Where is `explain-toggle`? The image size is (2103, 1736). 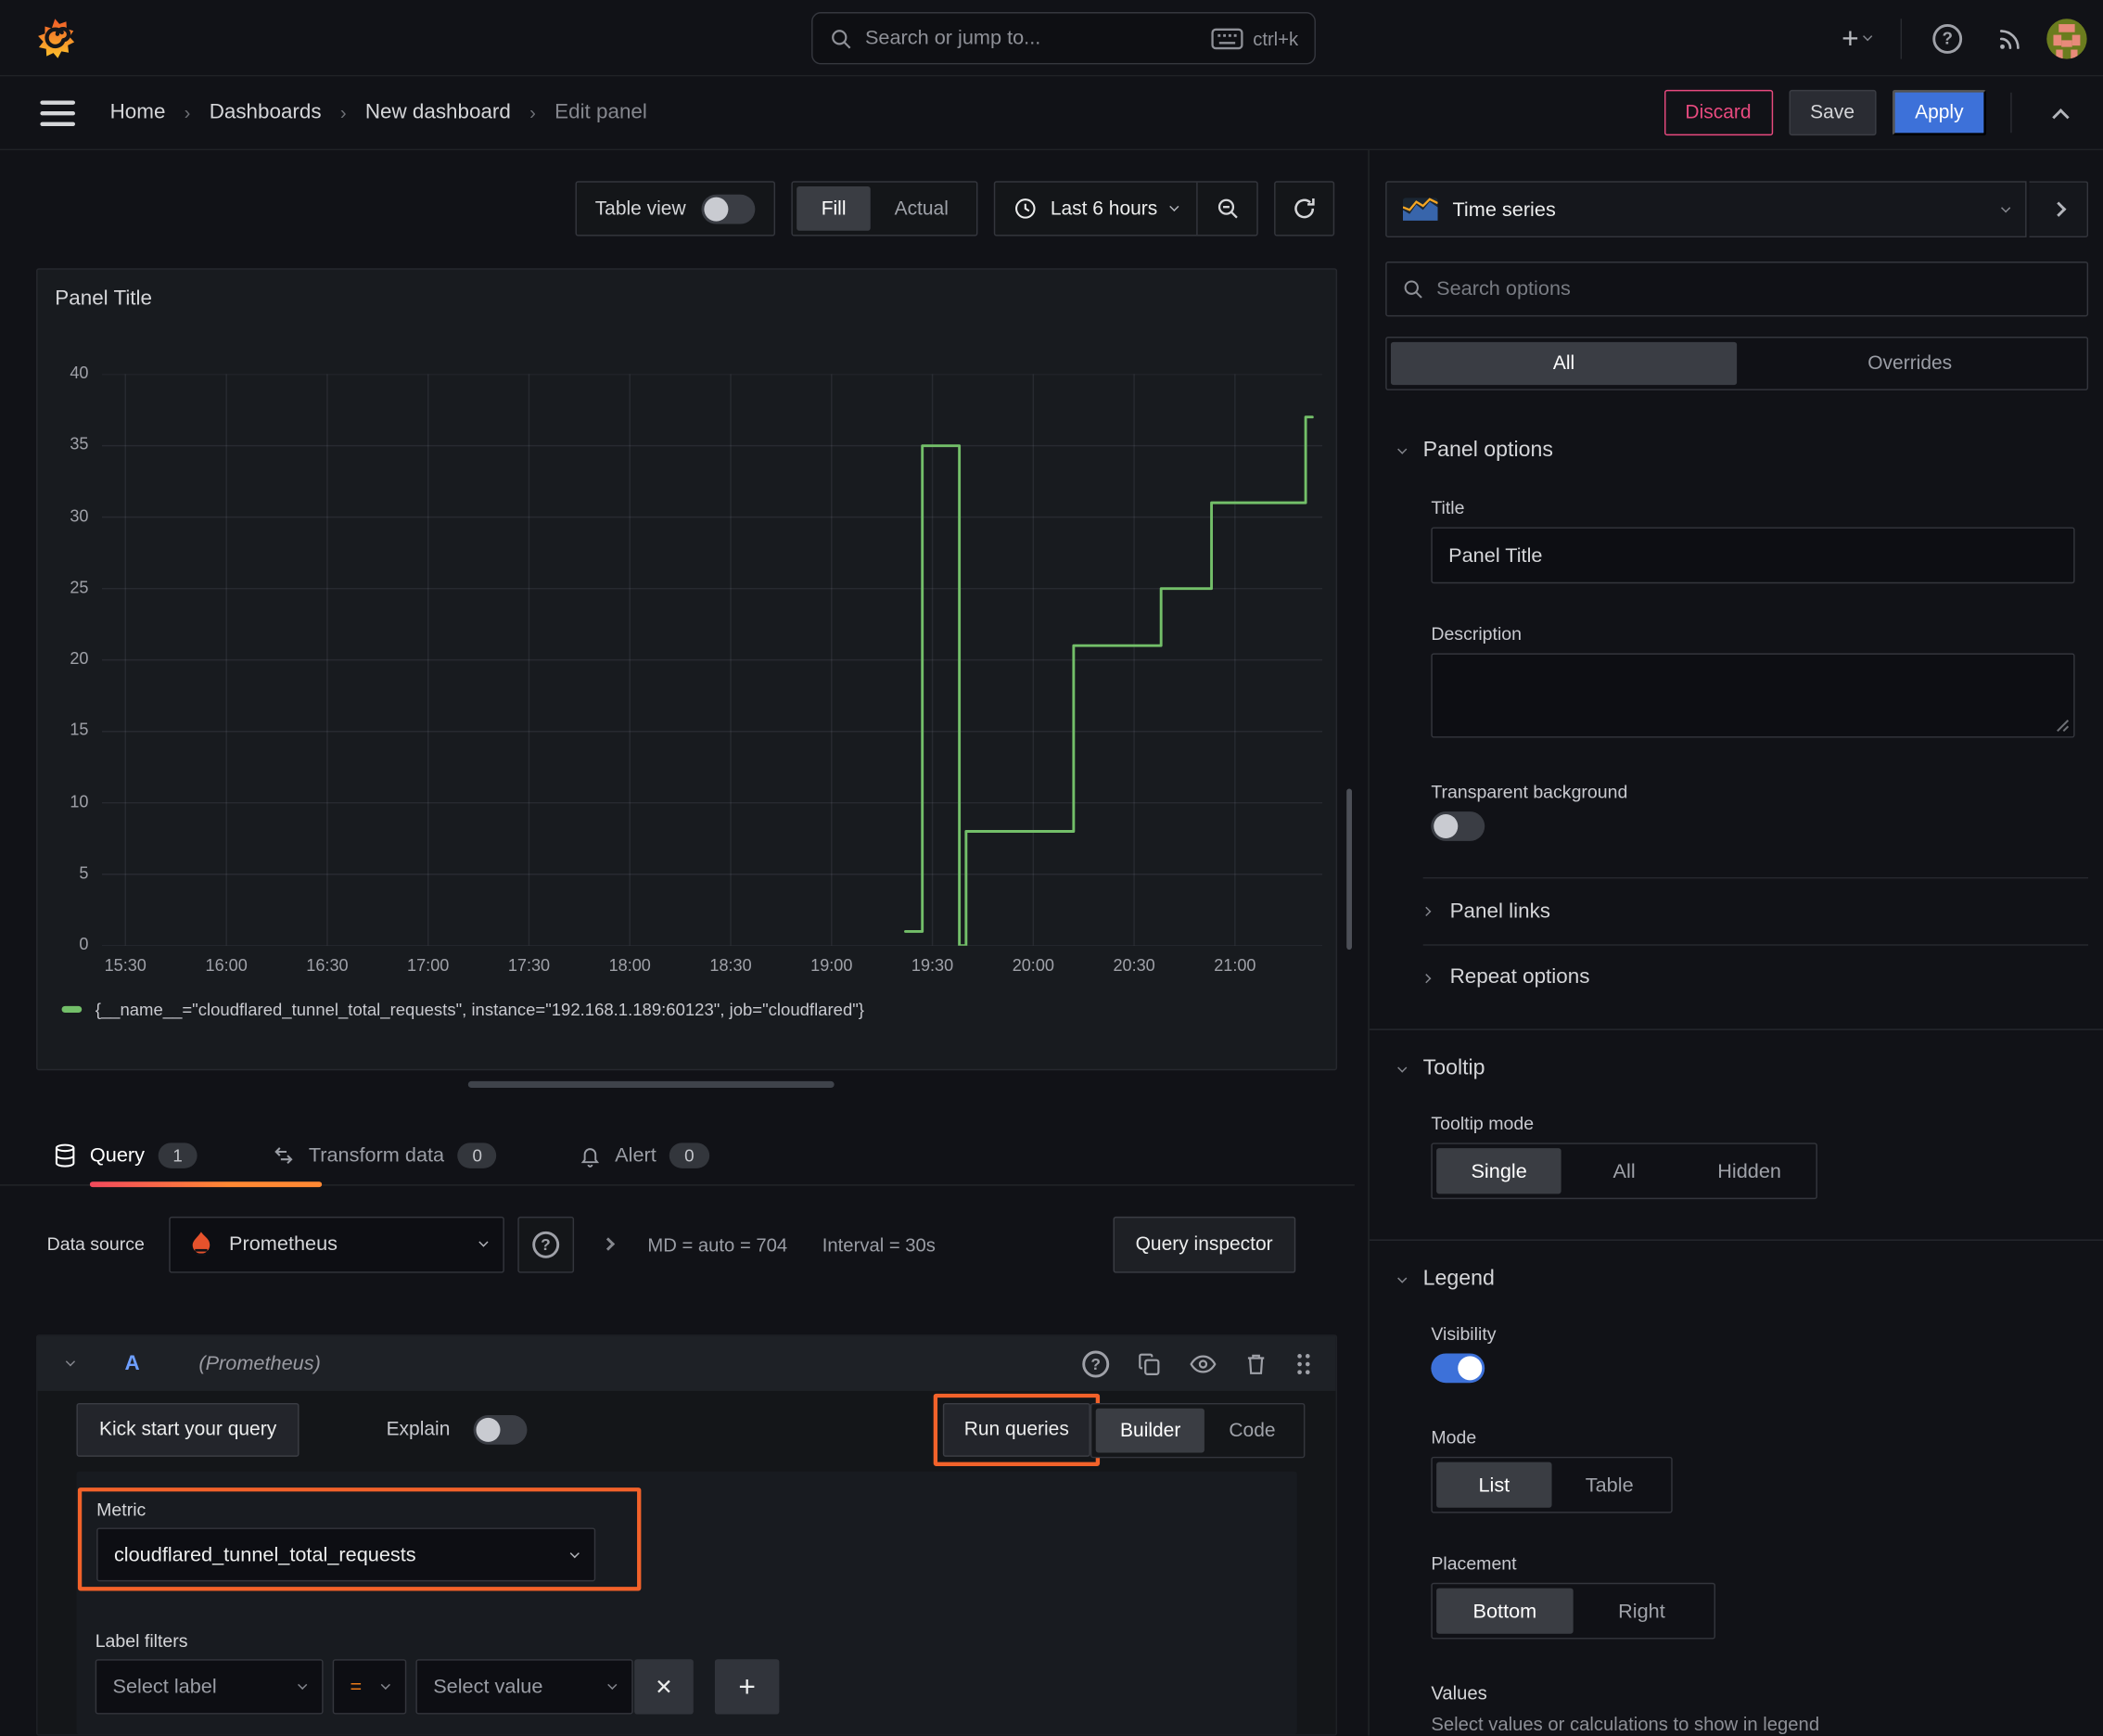
explain-toggle is located at coordinates (499, 1429).